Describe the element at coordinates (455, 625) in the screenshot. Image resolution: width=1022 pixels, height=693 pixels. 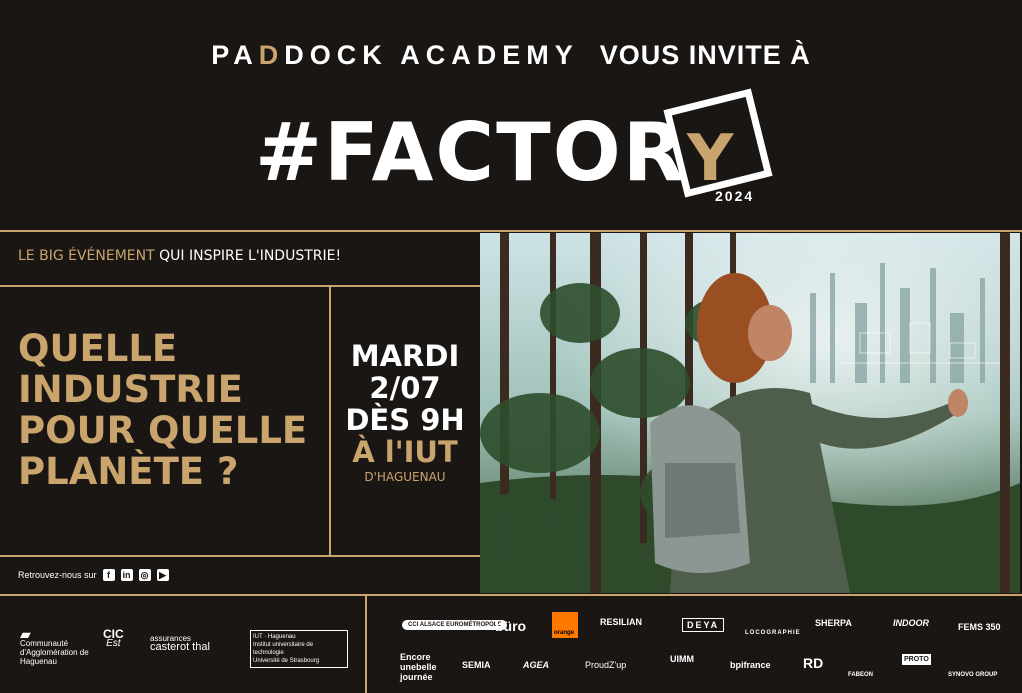
I see `sponsor-cci: CCI ALSACE EUROMÉTROPOLE` at that location.